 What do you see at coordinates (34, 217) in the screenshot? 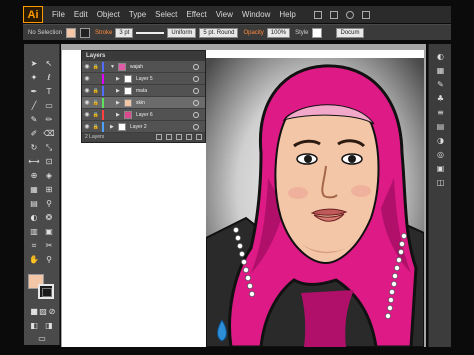
I see `blend-tool-icon: ◐` at bounding box center [34, 217].